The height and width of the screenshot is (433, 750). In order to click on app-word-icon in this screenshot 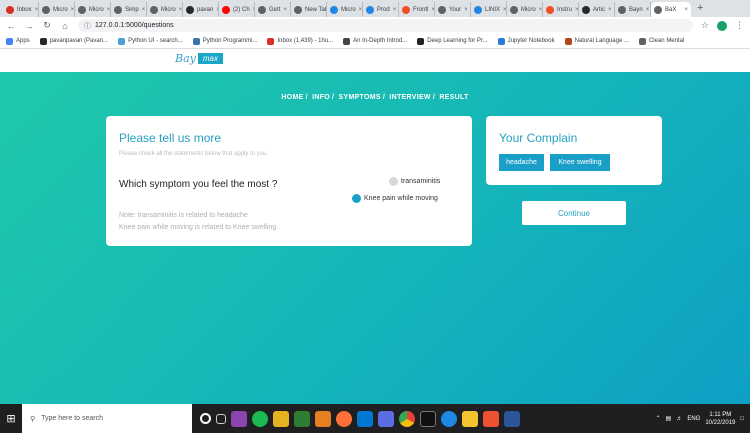, I will do `click(512, 418)`.